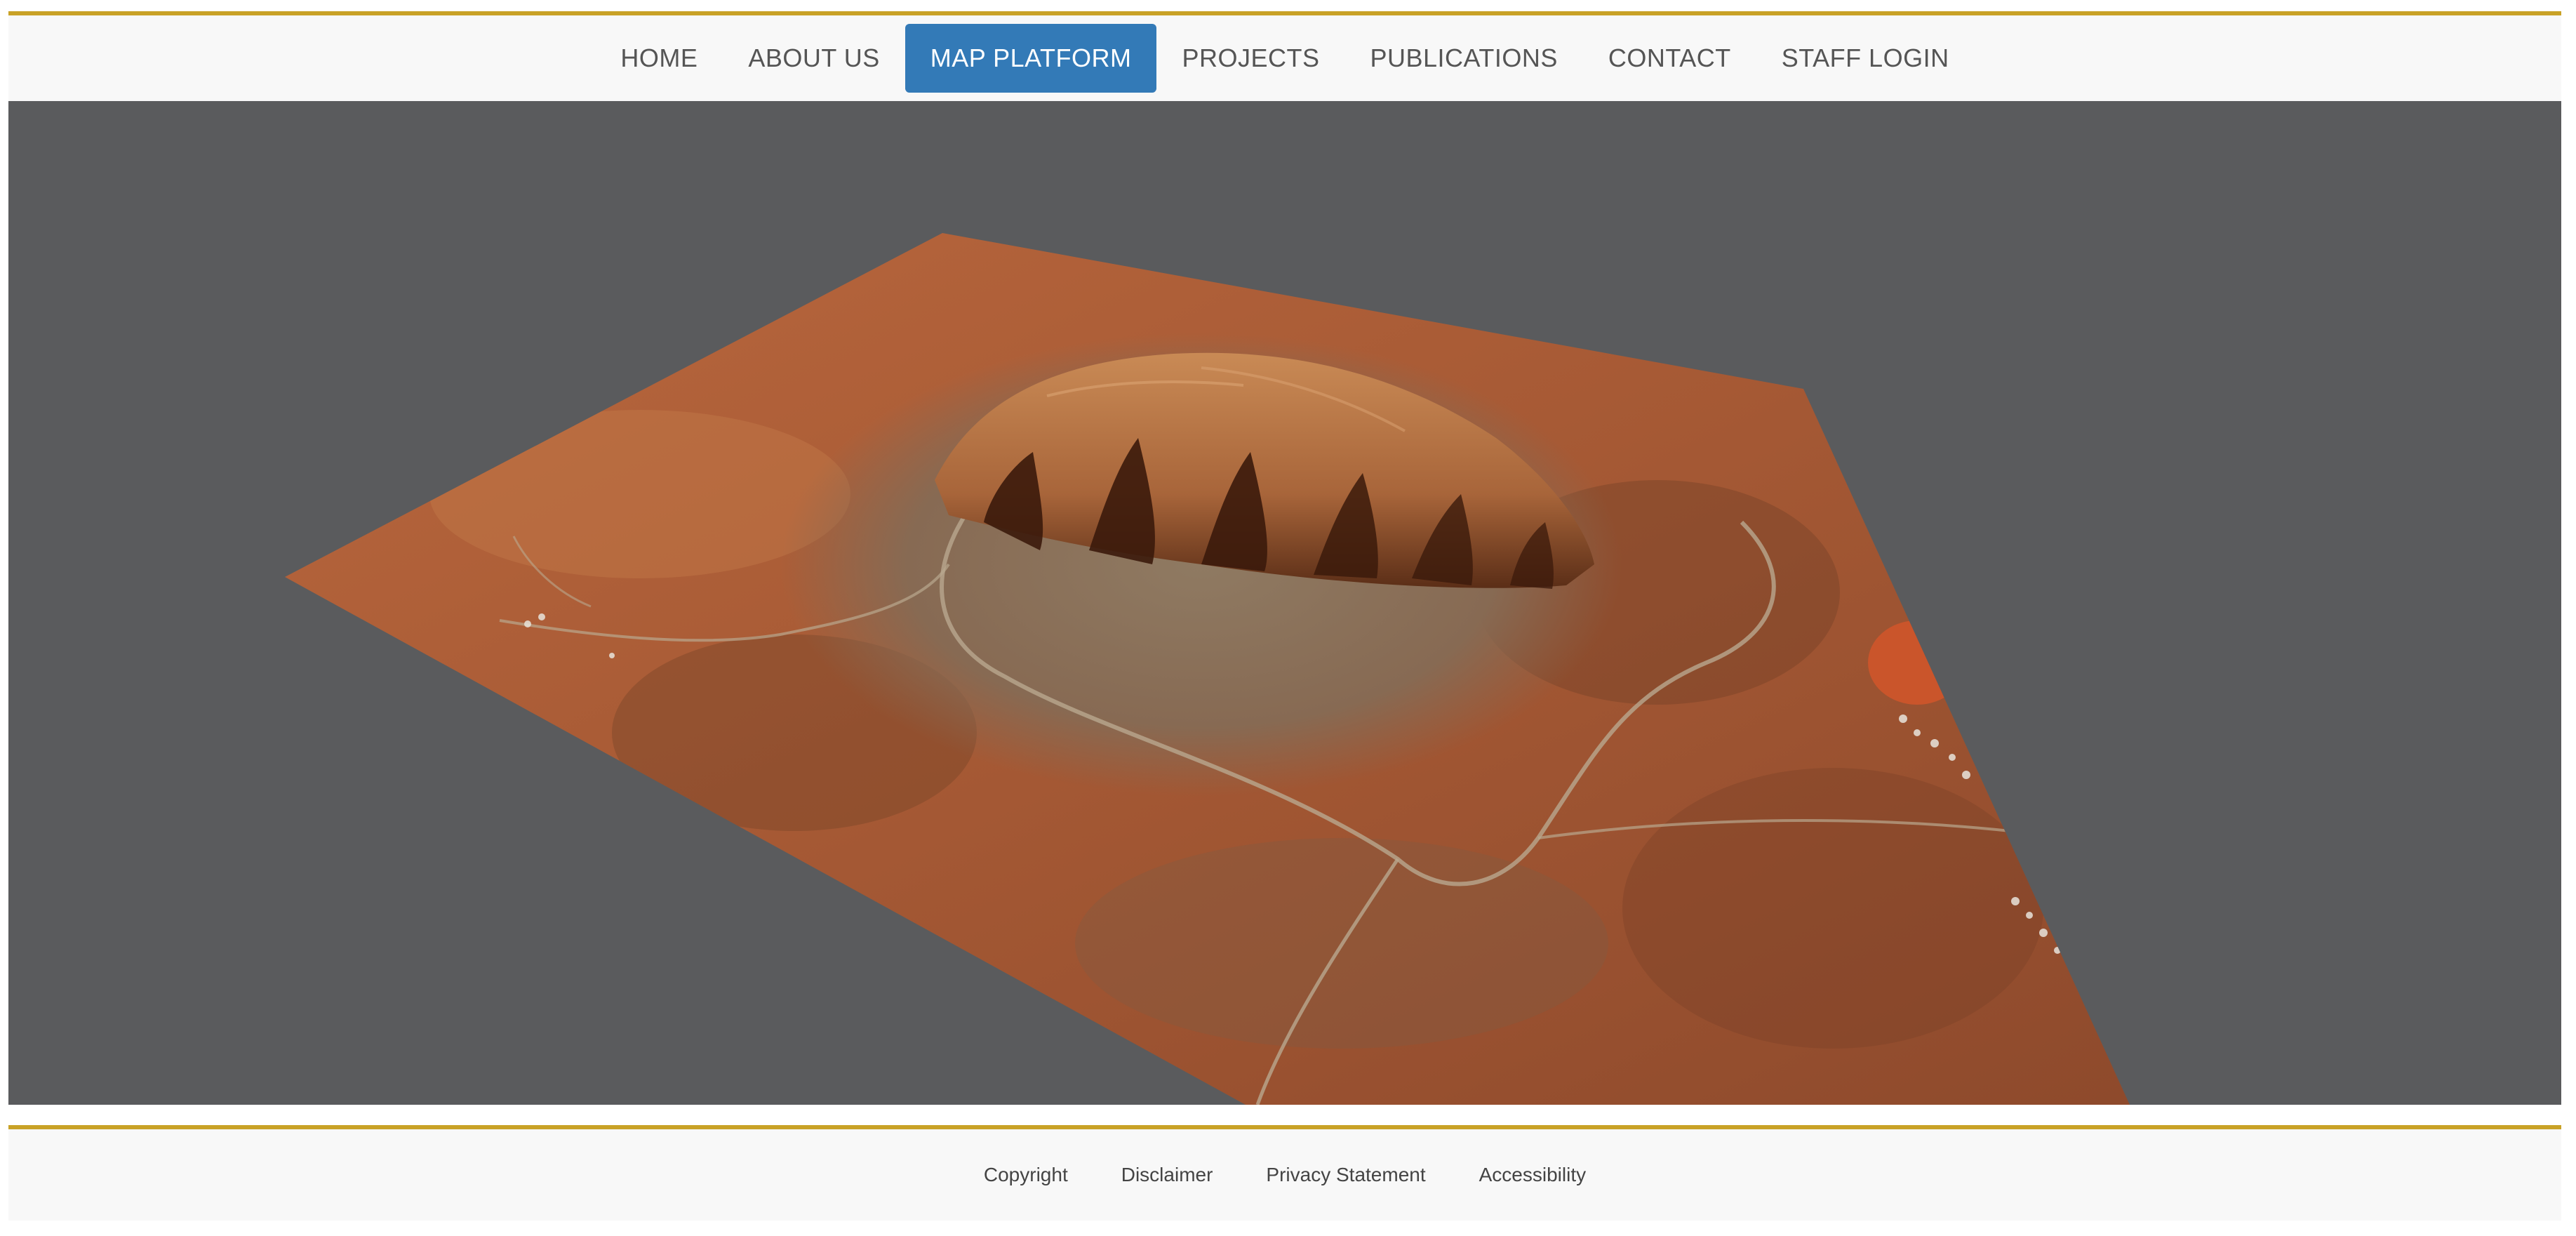  Describe the element at coordinates (1167, 1175) in the screenshot. I see `footer-link-disclaimer: Disclaimer` at that location.